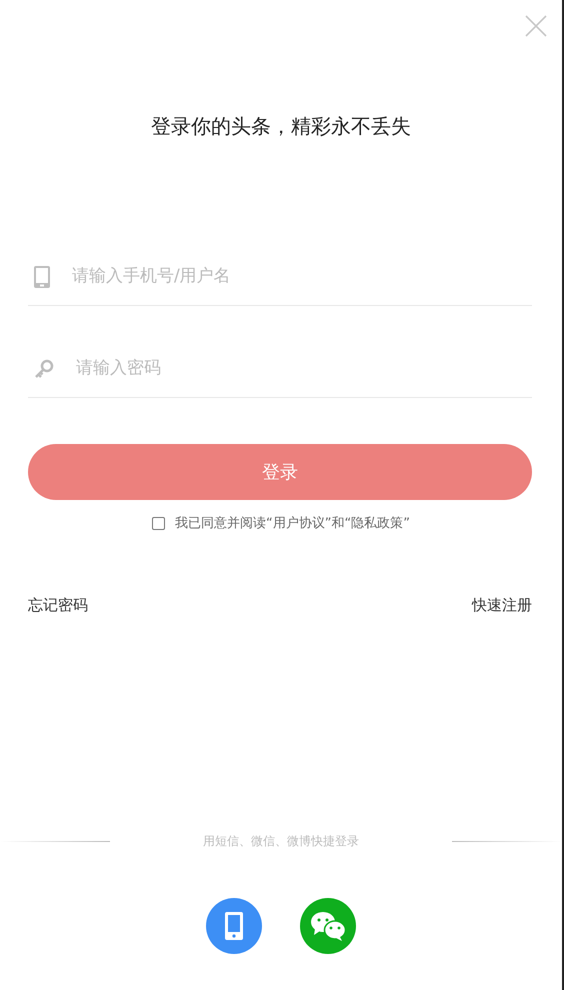 Image resolution: width=564 pixels, height=990 pixels. What do you see at coordinates (302, 277) in the screenshot?
I see `username-field: 请输入手机号/用户名` at bounding box center [302, 277].